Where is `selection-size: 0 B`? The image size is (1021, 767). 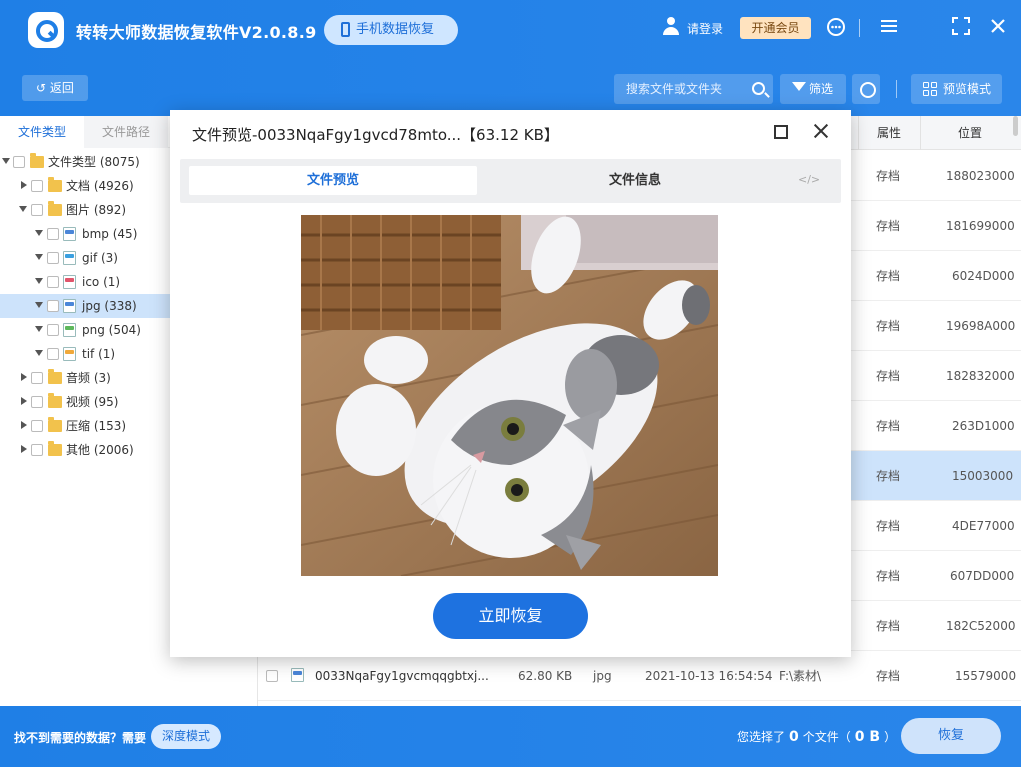 selection-size: 0 B is located at coordinates (867, 737).